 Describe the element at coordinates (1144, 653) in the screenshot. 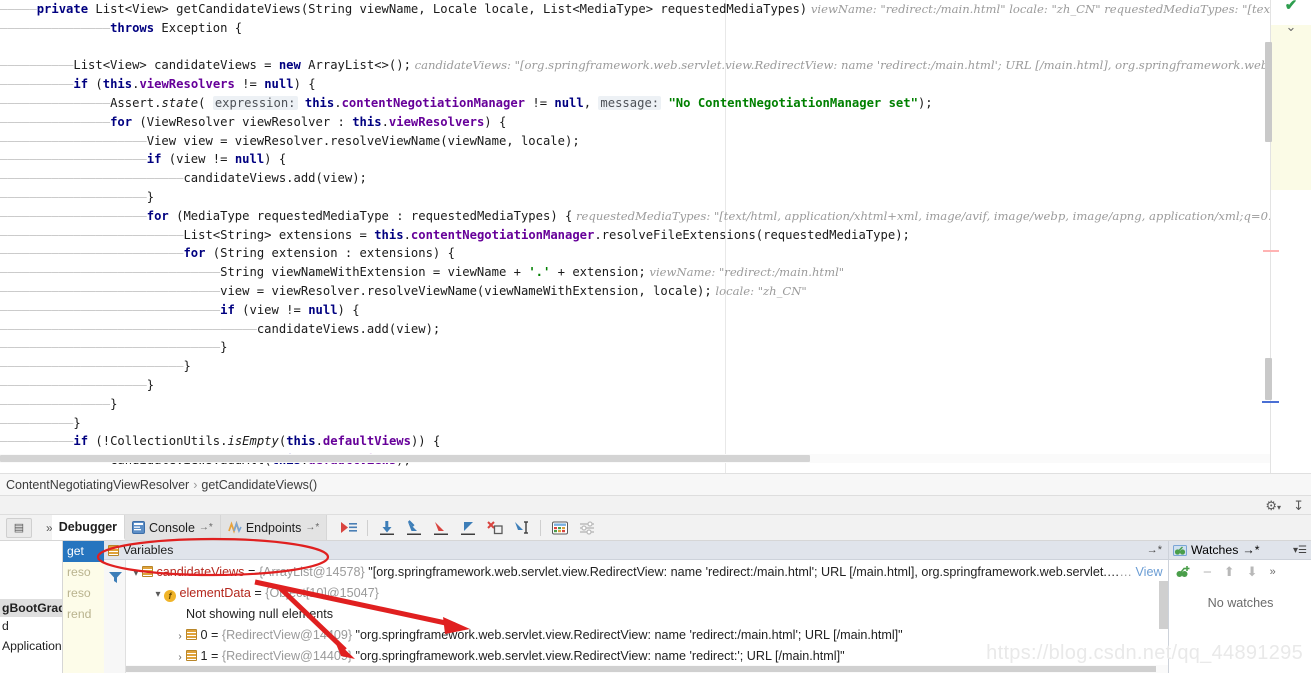

I see `watermark: https://blog.csdn.net/qq_44891295` at that location.